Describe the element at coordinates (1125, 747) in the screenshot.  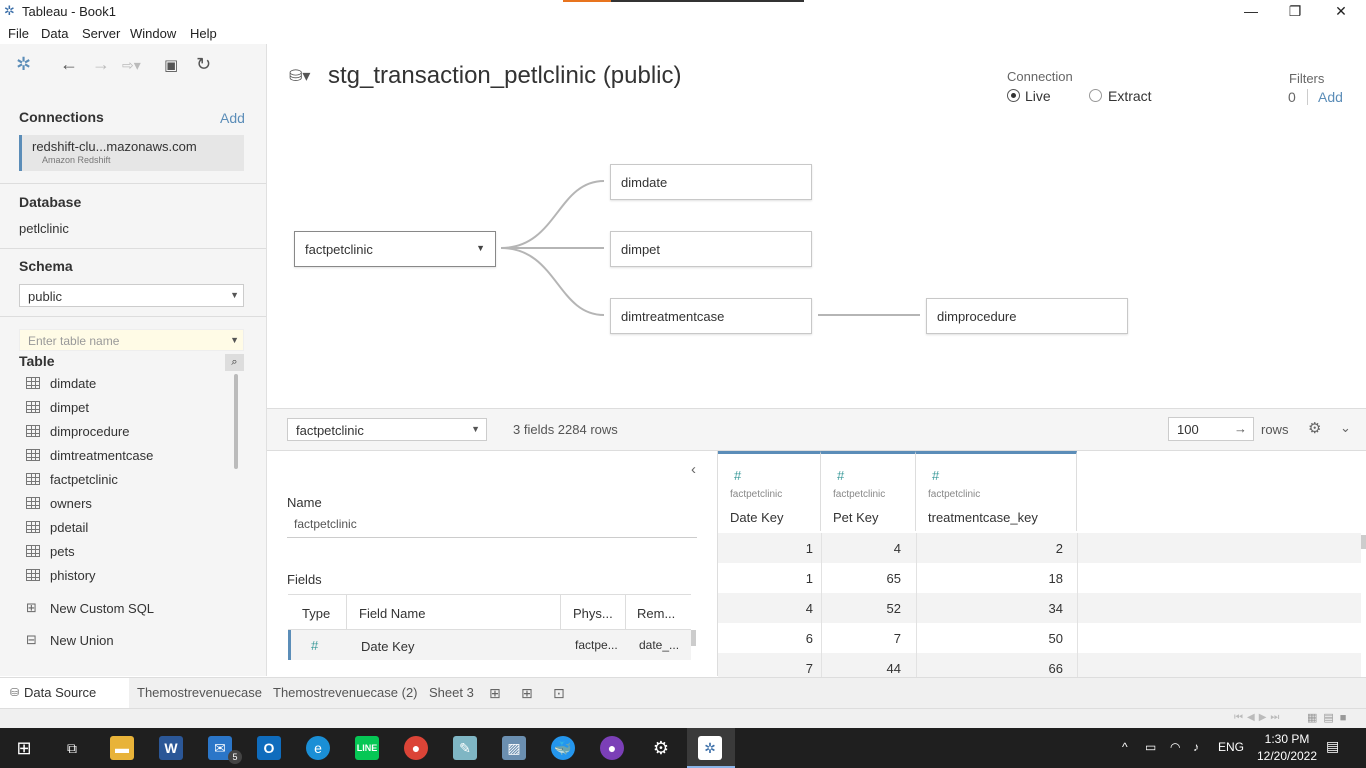
I see `tray-overflow-icon: ^` at that location.